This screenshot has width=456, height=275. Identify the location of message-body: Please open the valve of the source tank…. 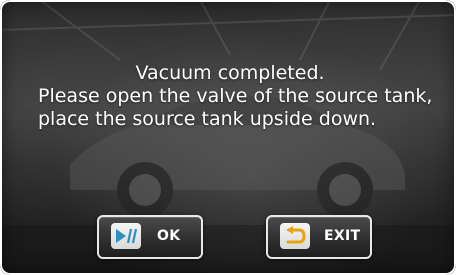
(235, 107).